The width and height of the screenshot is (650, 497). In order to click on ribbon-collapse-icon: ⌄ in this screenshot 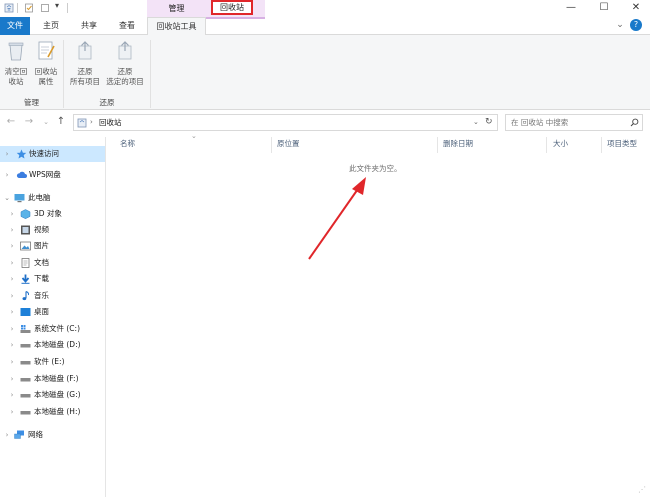, I will do `click(620, 25)`.